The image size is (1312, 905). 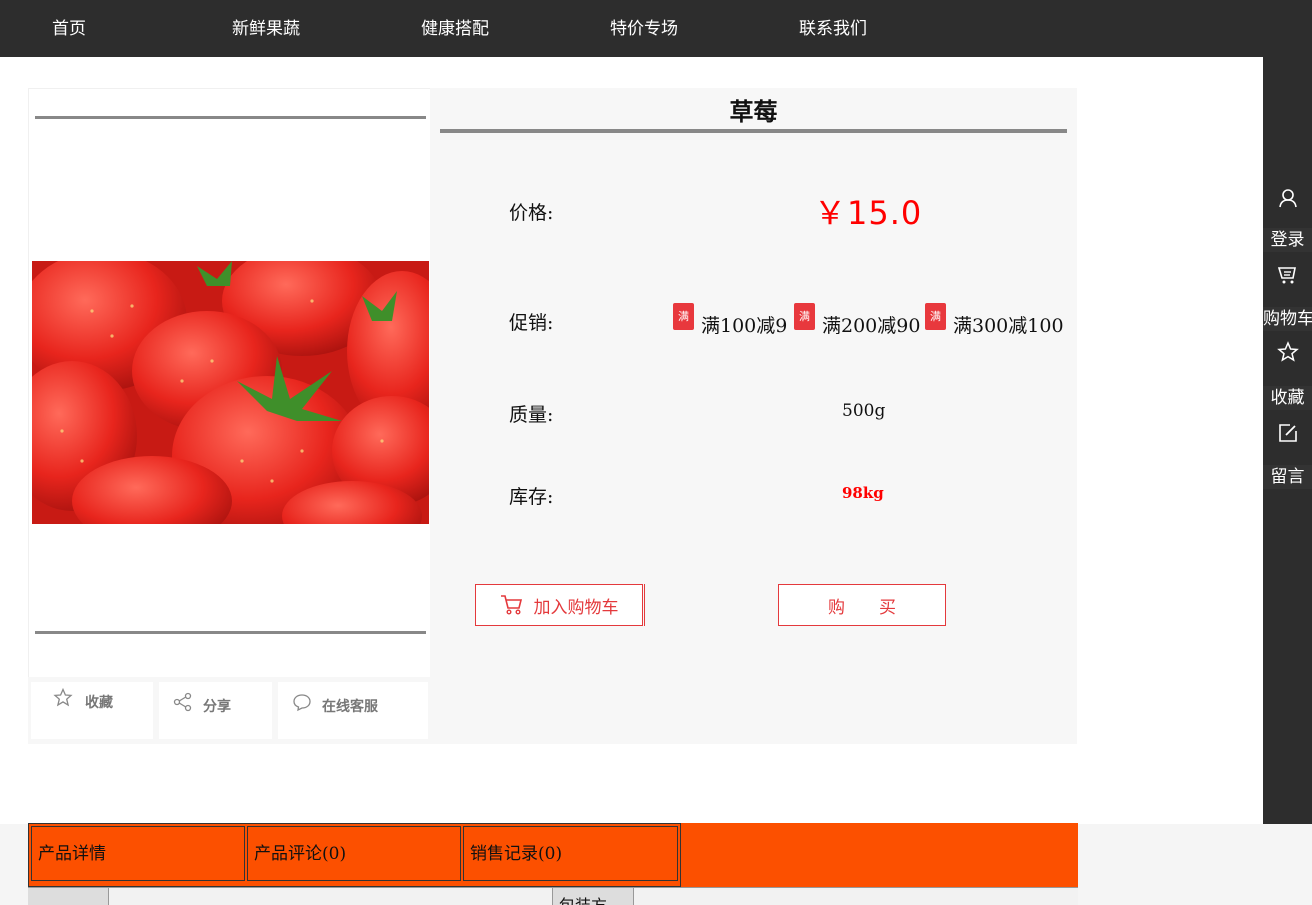 I want to click on promo-item: 满 满200减90, so click(x=857, y=319).